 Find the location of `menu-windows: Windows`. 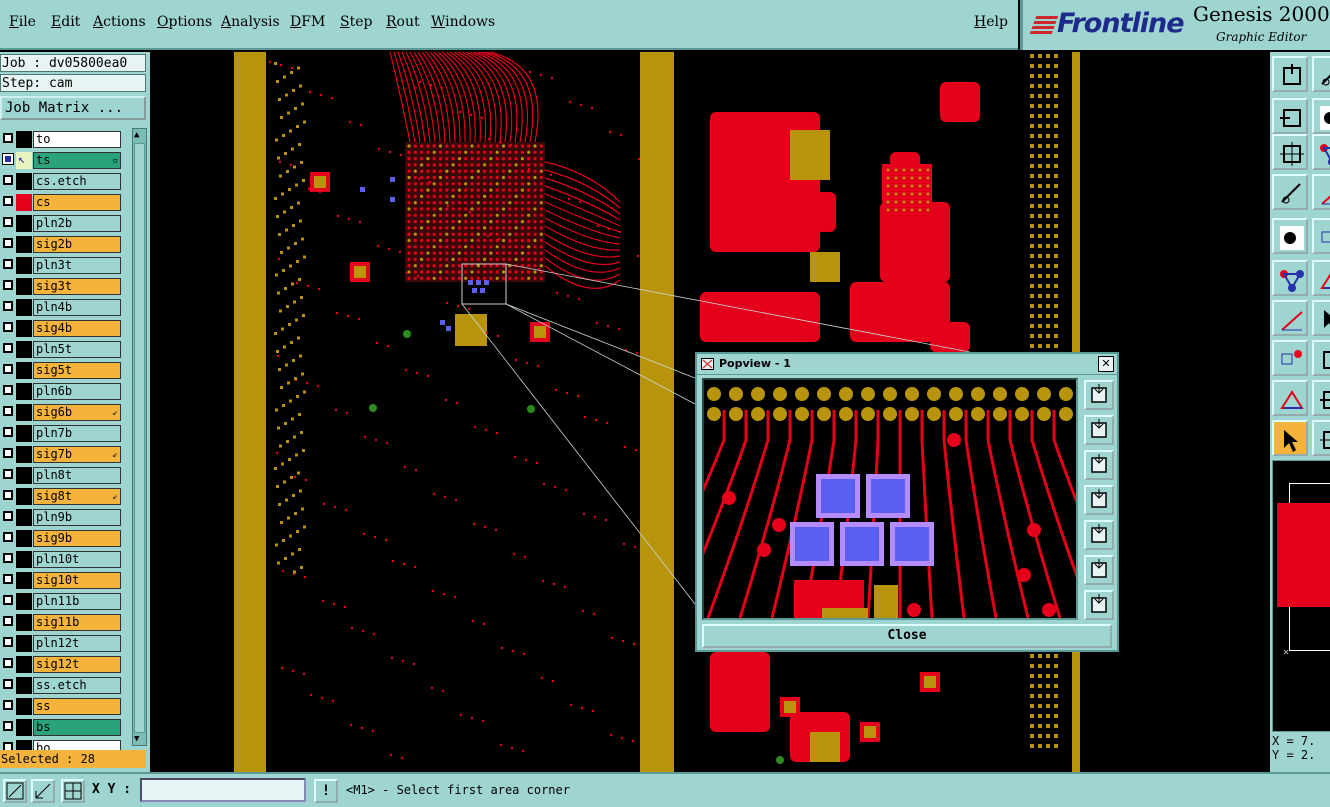

menu-windows: Windows is located at coordinates (463, 22).